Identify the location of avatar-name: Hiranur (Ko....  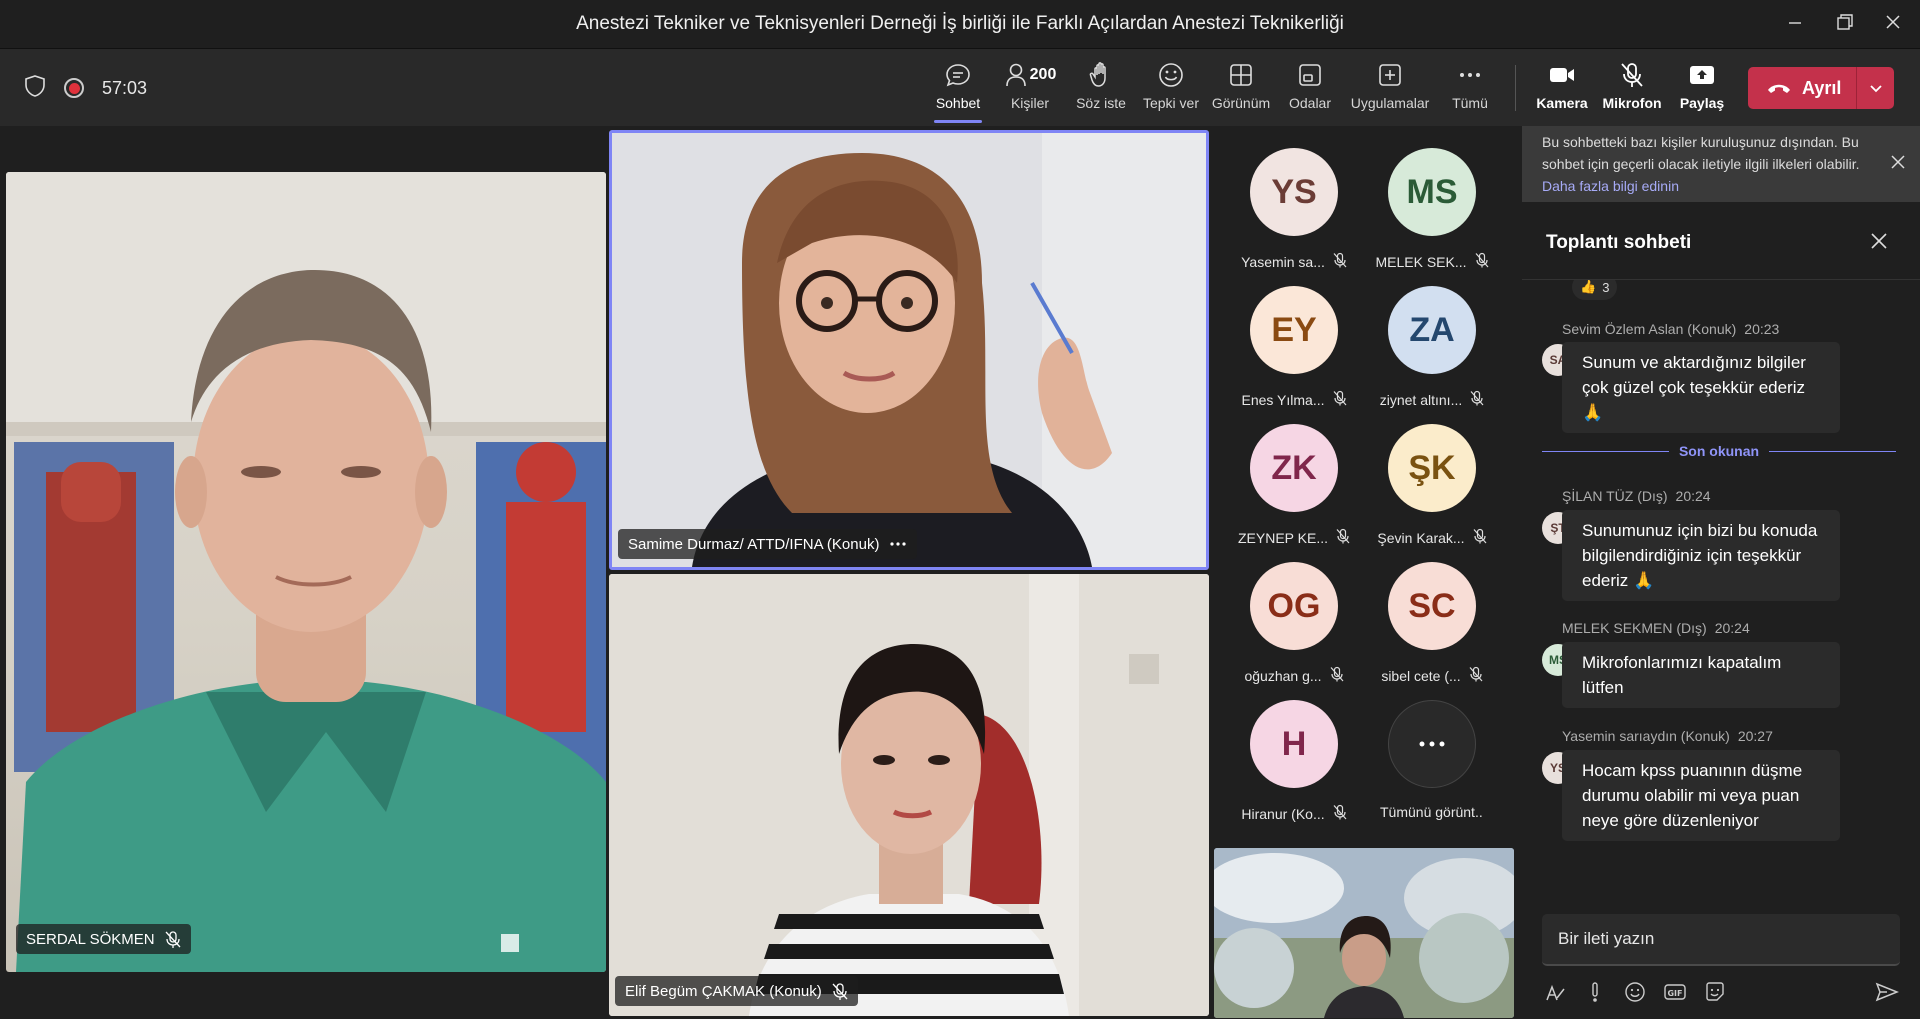
(1283, 813).